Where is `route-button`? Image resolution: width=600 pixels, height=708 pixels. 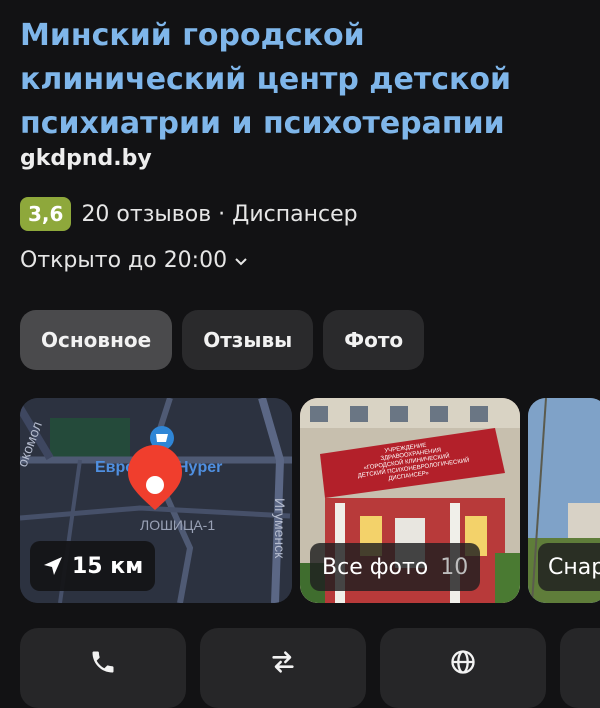 route-button is located at coordinates (283, 668).